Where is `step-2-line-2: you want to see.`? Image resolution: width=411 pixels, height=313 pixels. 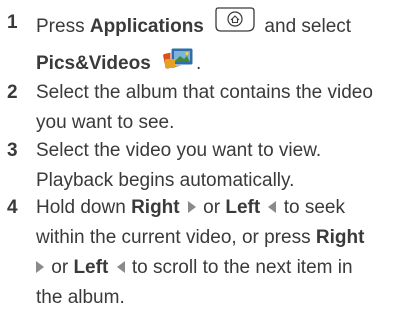
step-2-line-2: you want to see. is located at coordinates (105, 122).